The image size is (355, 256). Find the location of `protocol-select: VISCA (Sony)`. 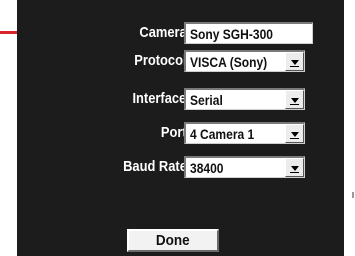

protocol-select: VISCA (Sony) is located at coordinates (244, 61).